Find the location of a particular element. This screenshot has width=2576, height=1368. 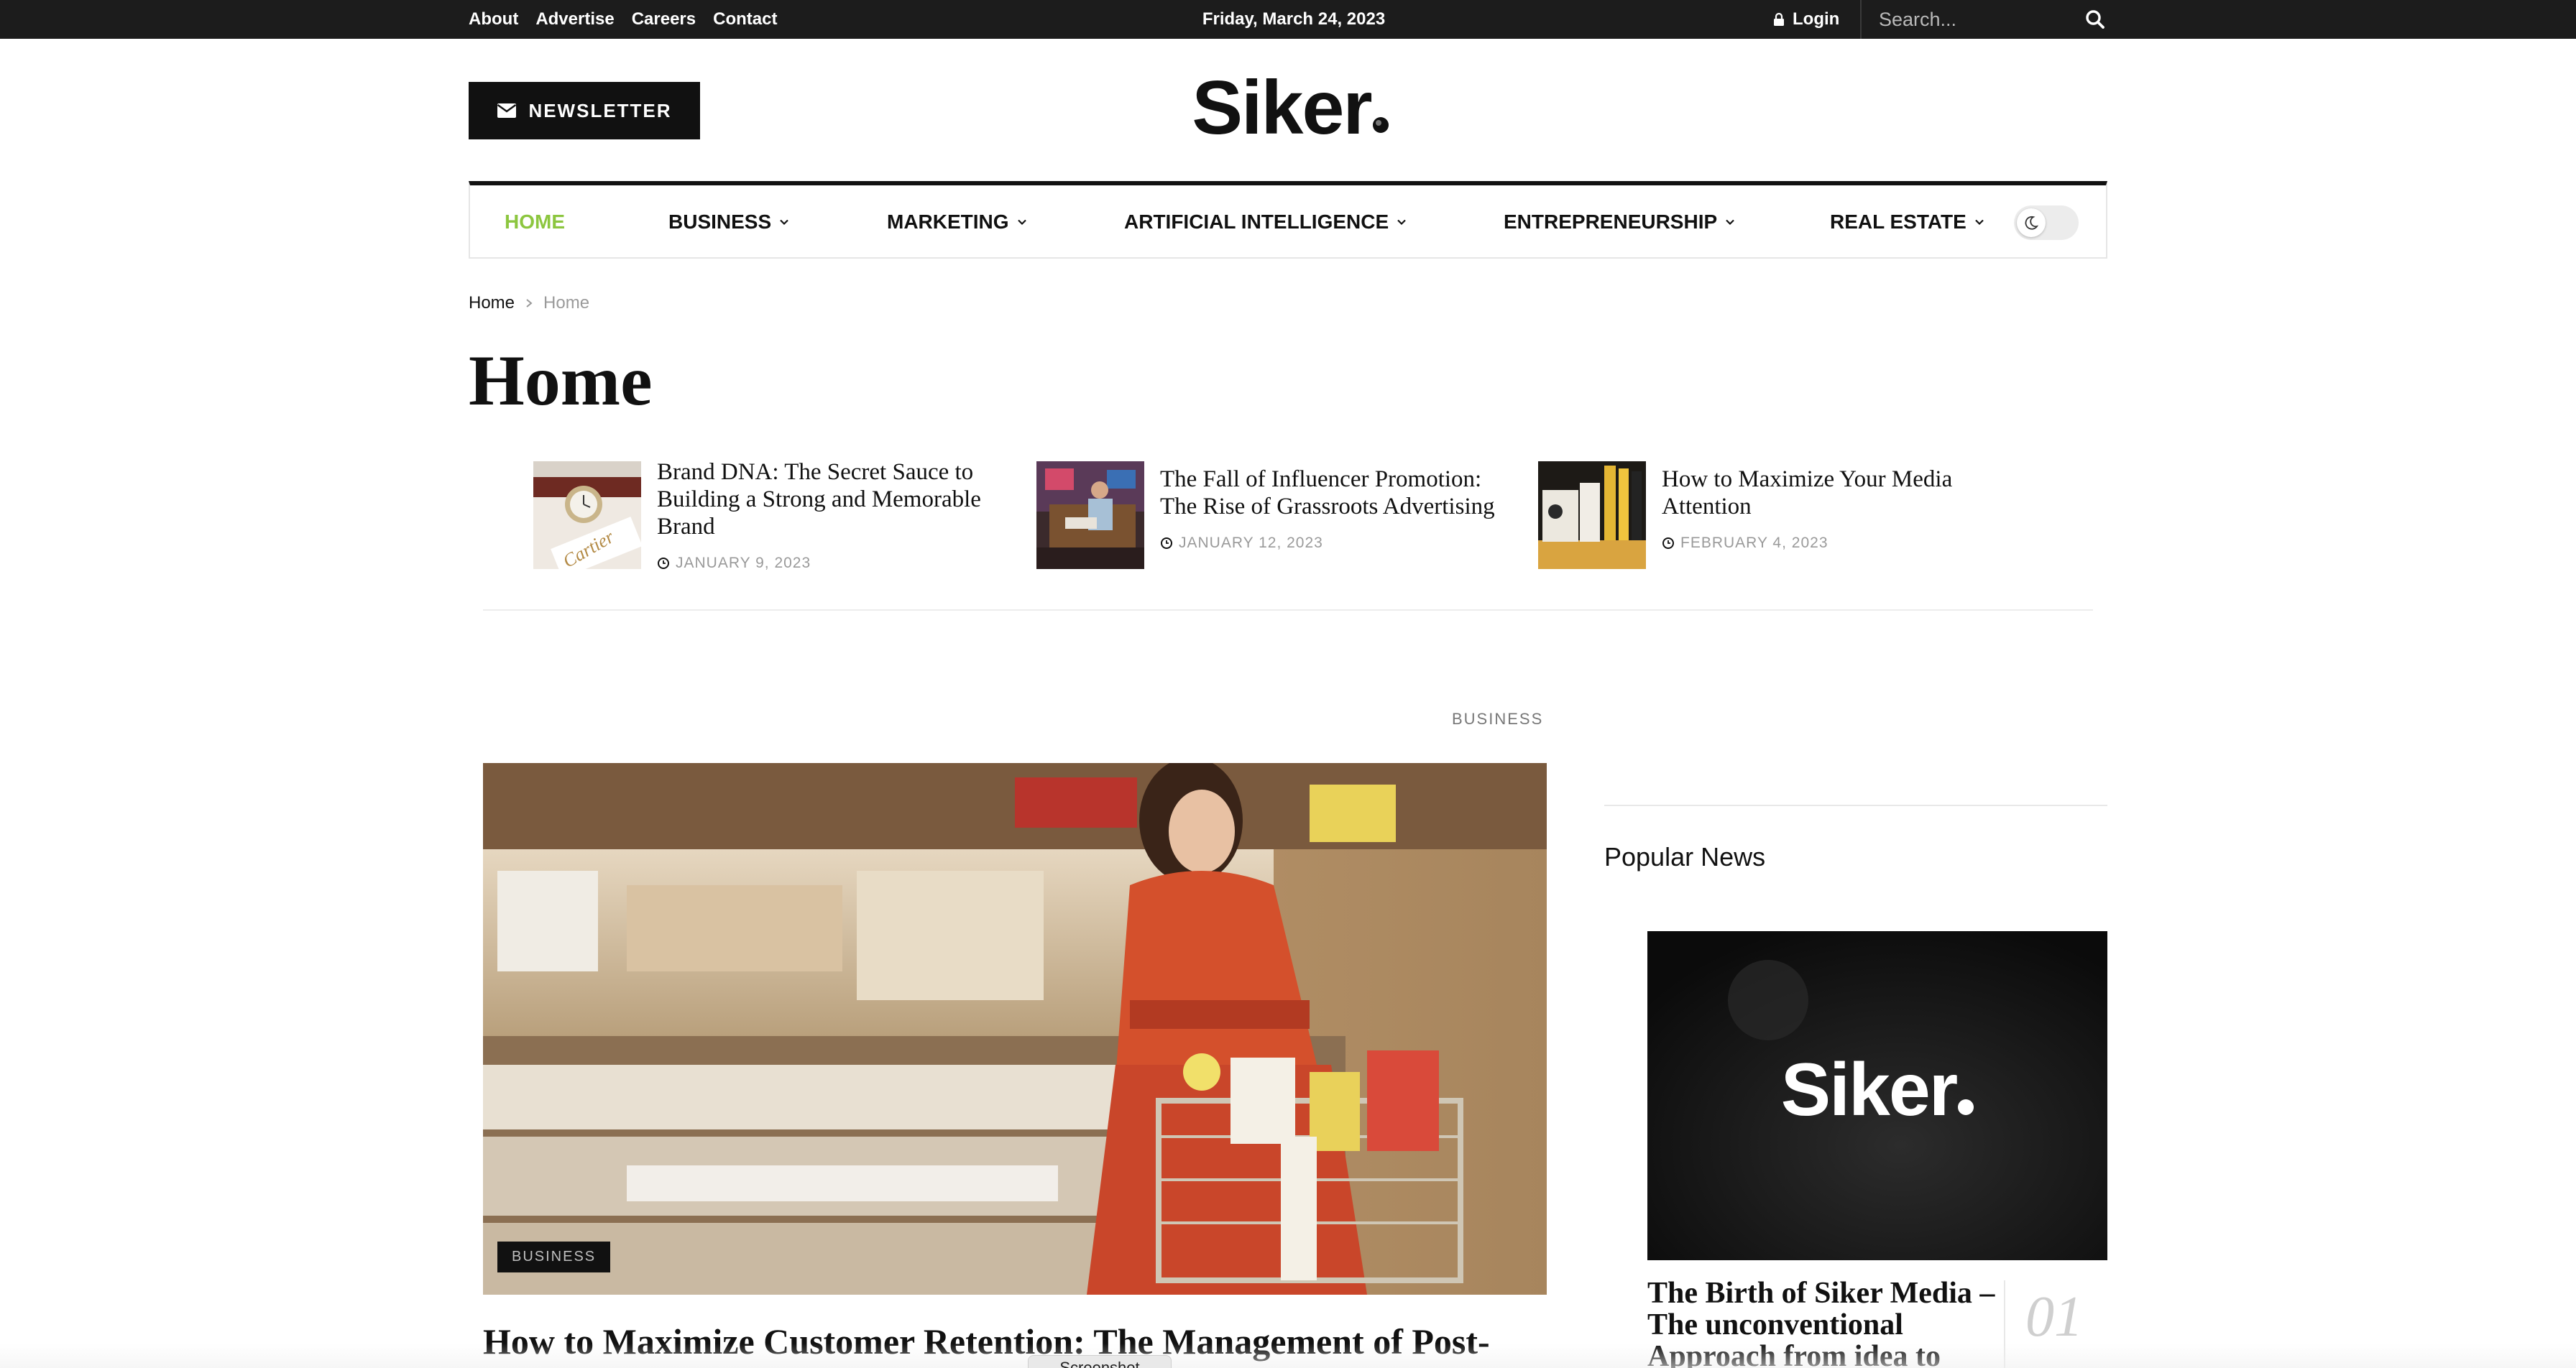

search-icon is located at coordinates (2095, 19).